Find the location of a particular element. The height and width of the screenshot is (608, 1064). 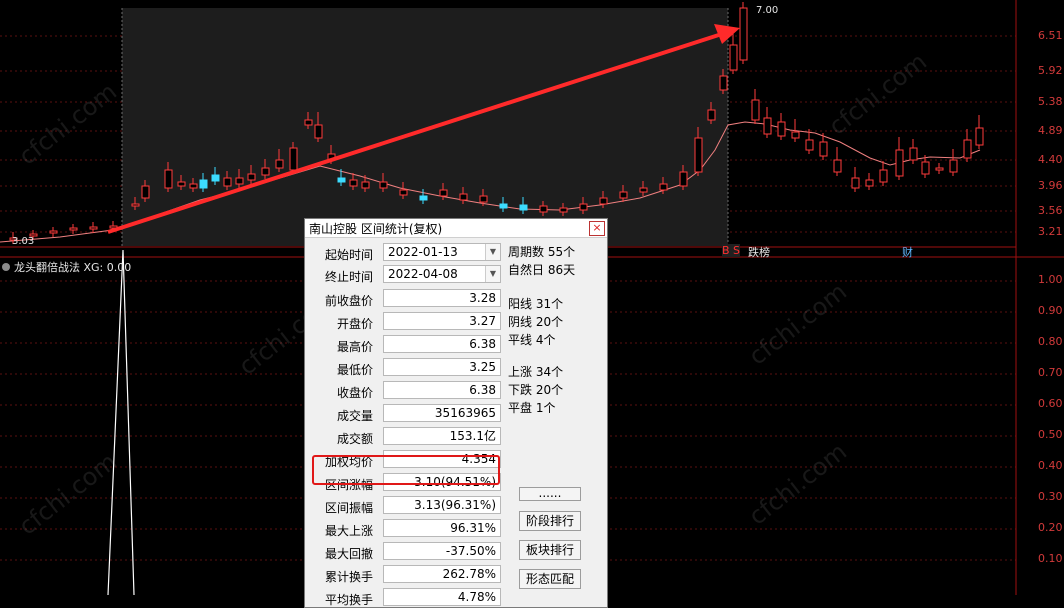

field-value: 153.1亿 is located at coordinates (442, 436).